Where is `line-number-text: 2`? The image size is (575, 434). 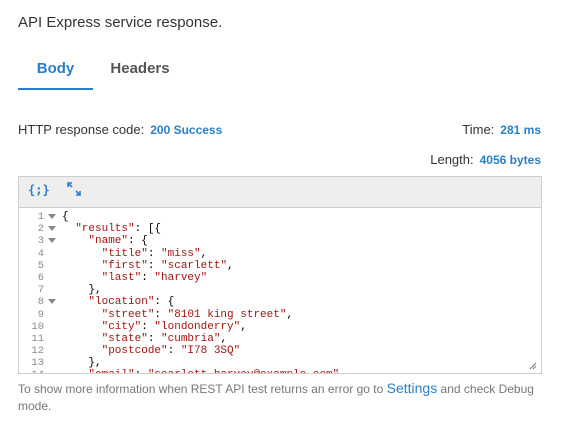
line-number-text: 2 is located at coordinates (40, 229).